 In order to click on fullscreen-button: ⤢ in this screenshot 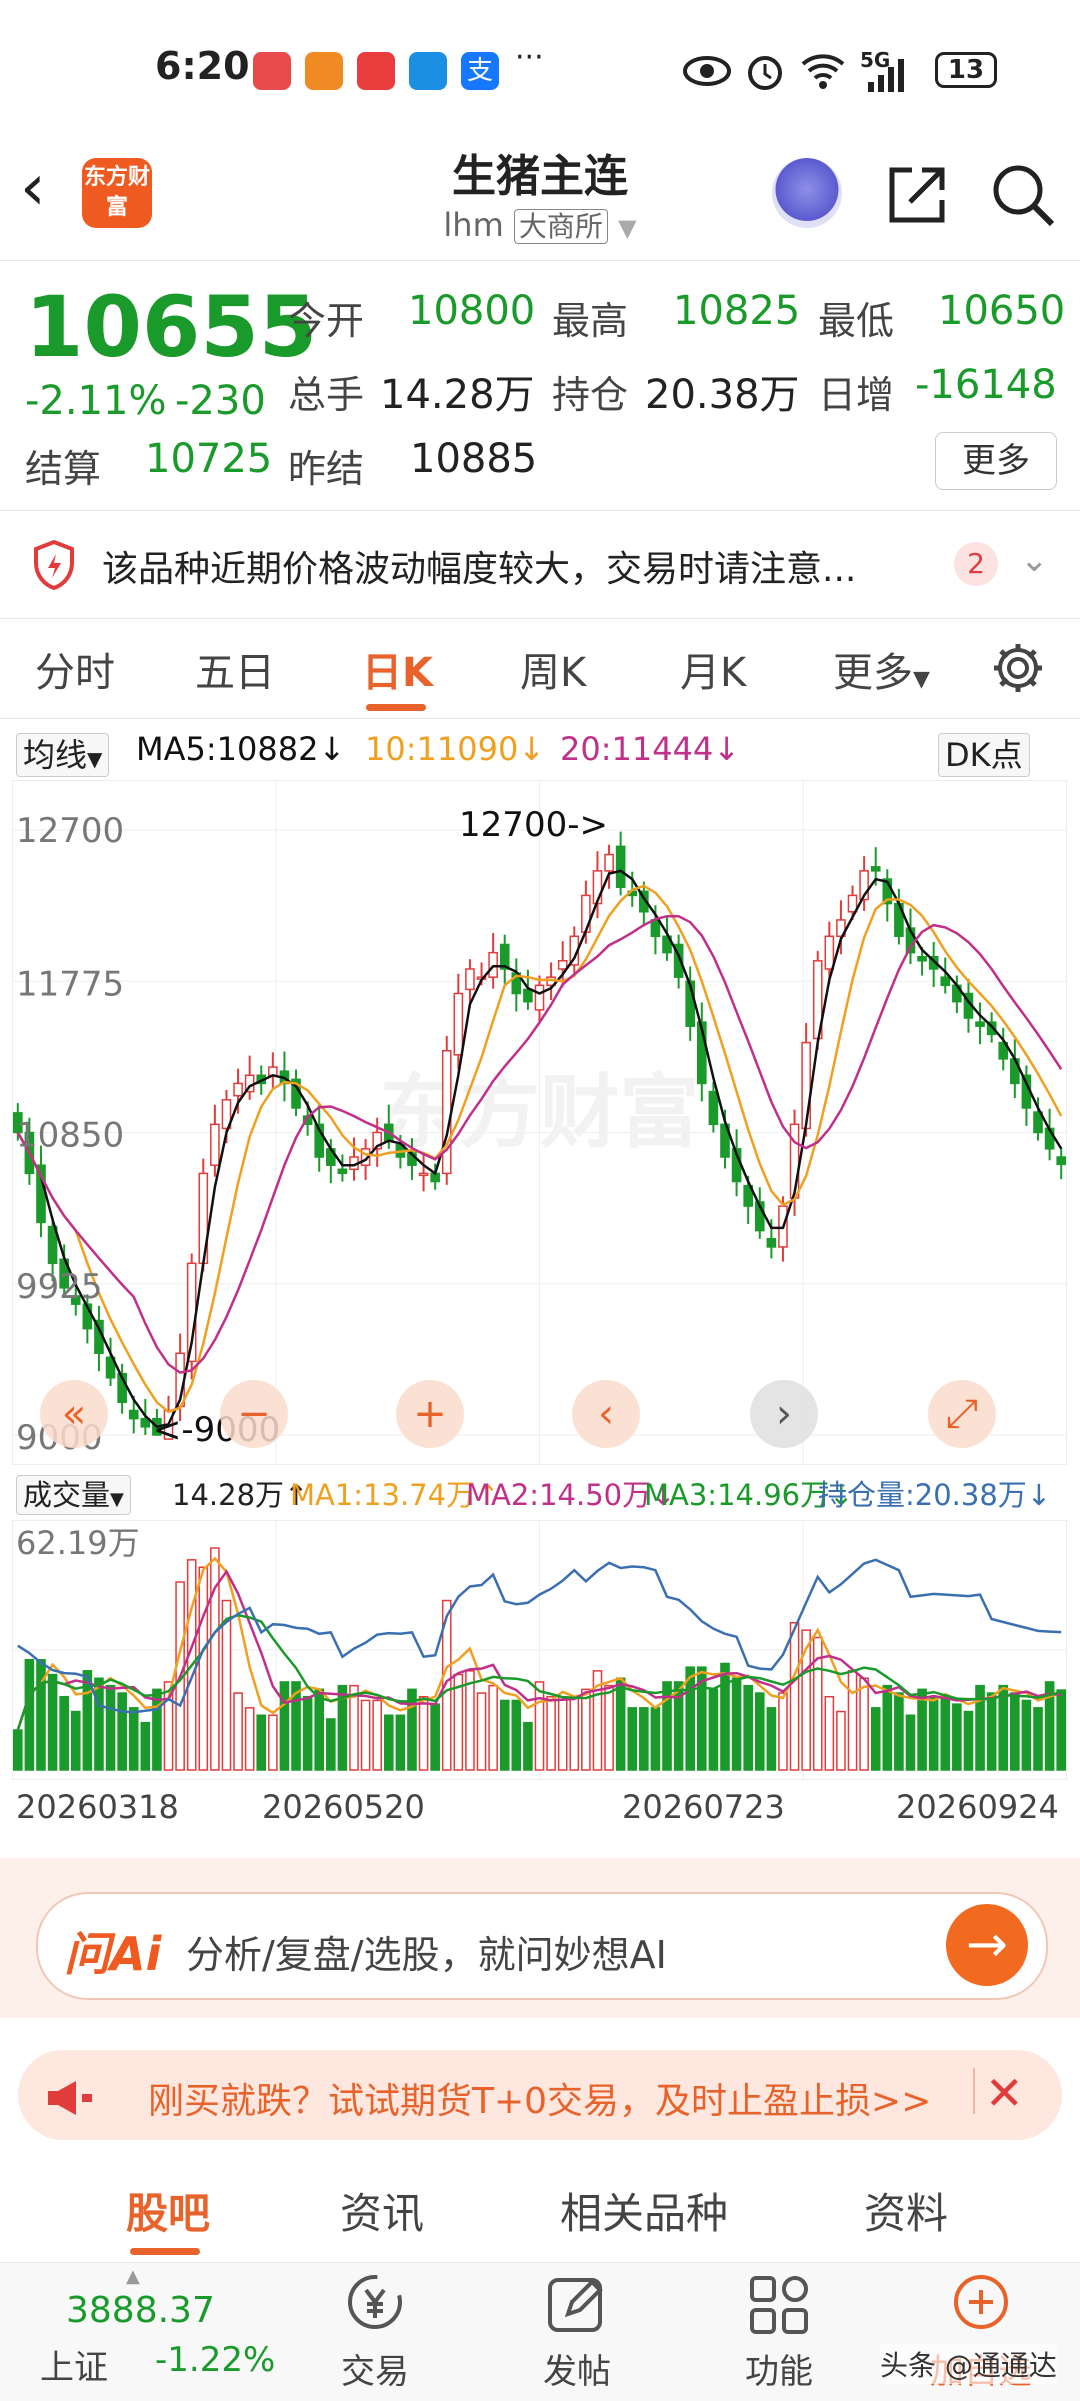, I will do `click(962, 1414)`.